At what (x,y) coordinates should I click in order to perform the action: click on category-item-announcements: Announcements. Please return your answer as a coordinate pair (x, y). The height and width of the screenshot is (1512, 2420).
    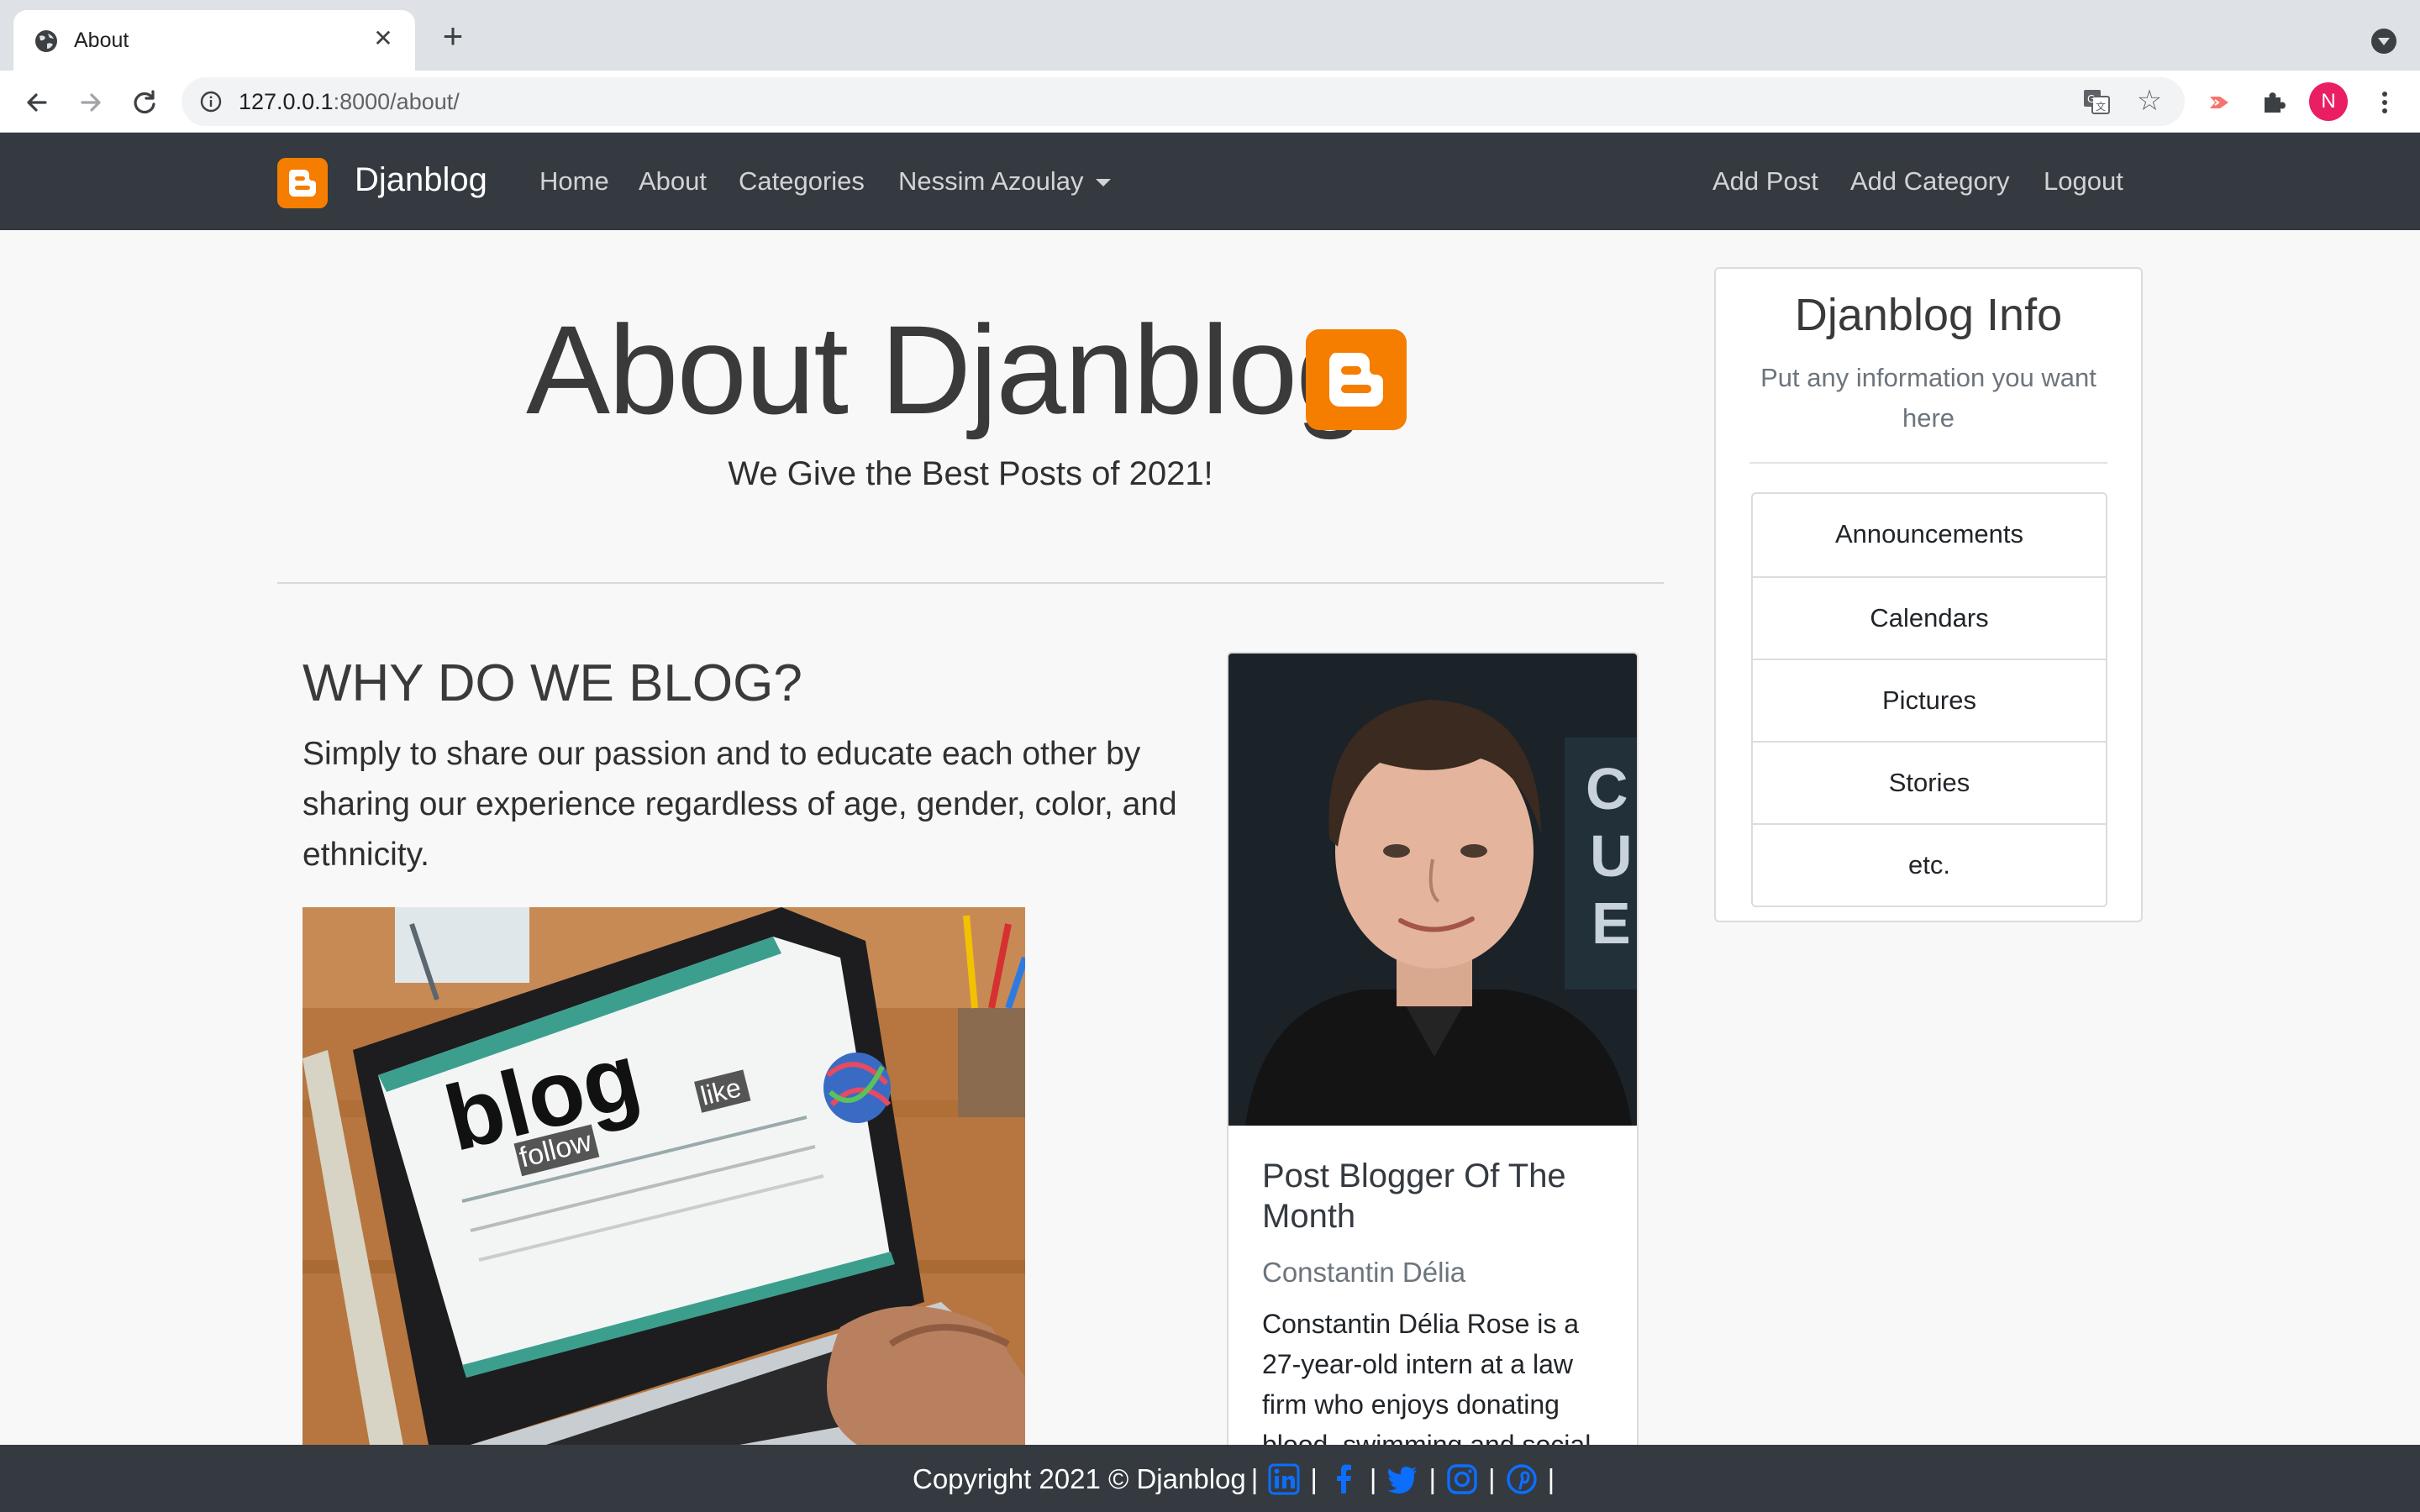
    Looking at the image, I should click on (1929, 535).